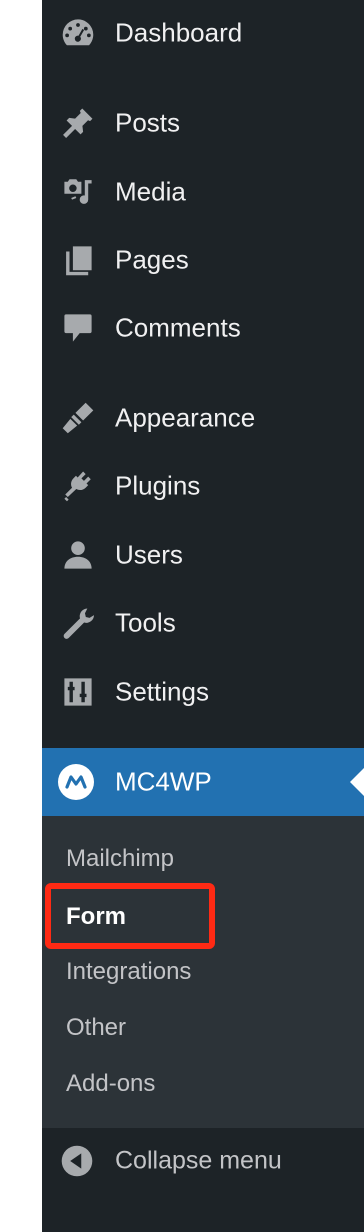  I want to click on menu-label: Comments, so click(178, 327).